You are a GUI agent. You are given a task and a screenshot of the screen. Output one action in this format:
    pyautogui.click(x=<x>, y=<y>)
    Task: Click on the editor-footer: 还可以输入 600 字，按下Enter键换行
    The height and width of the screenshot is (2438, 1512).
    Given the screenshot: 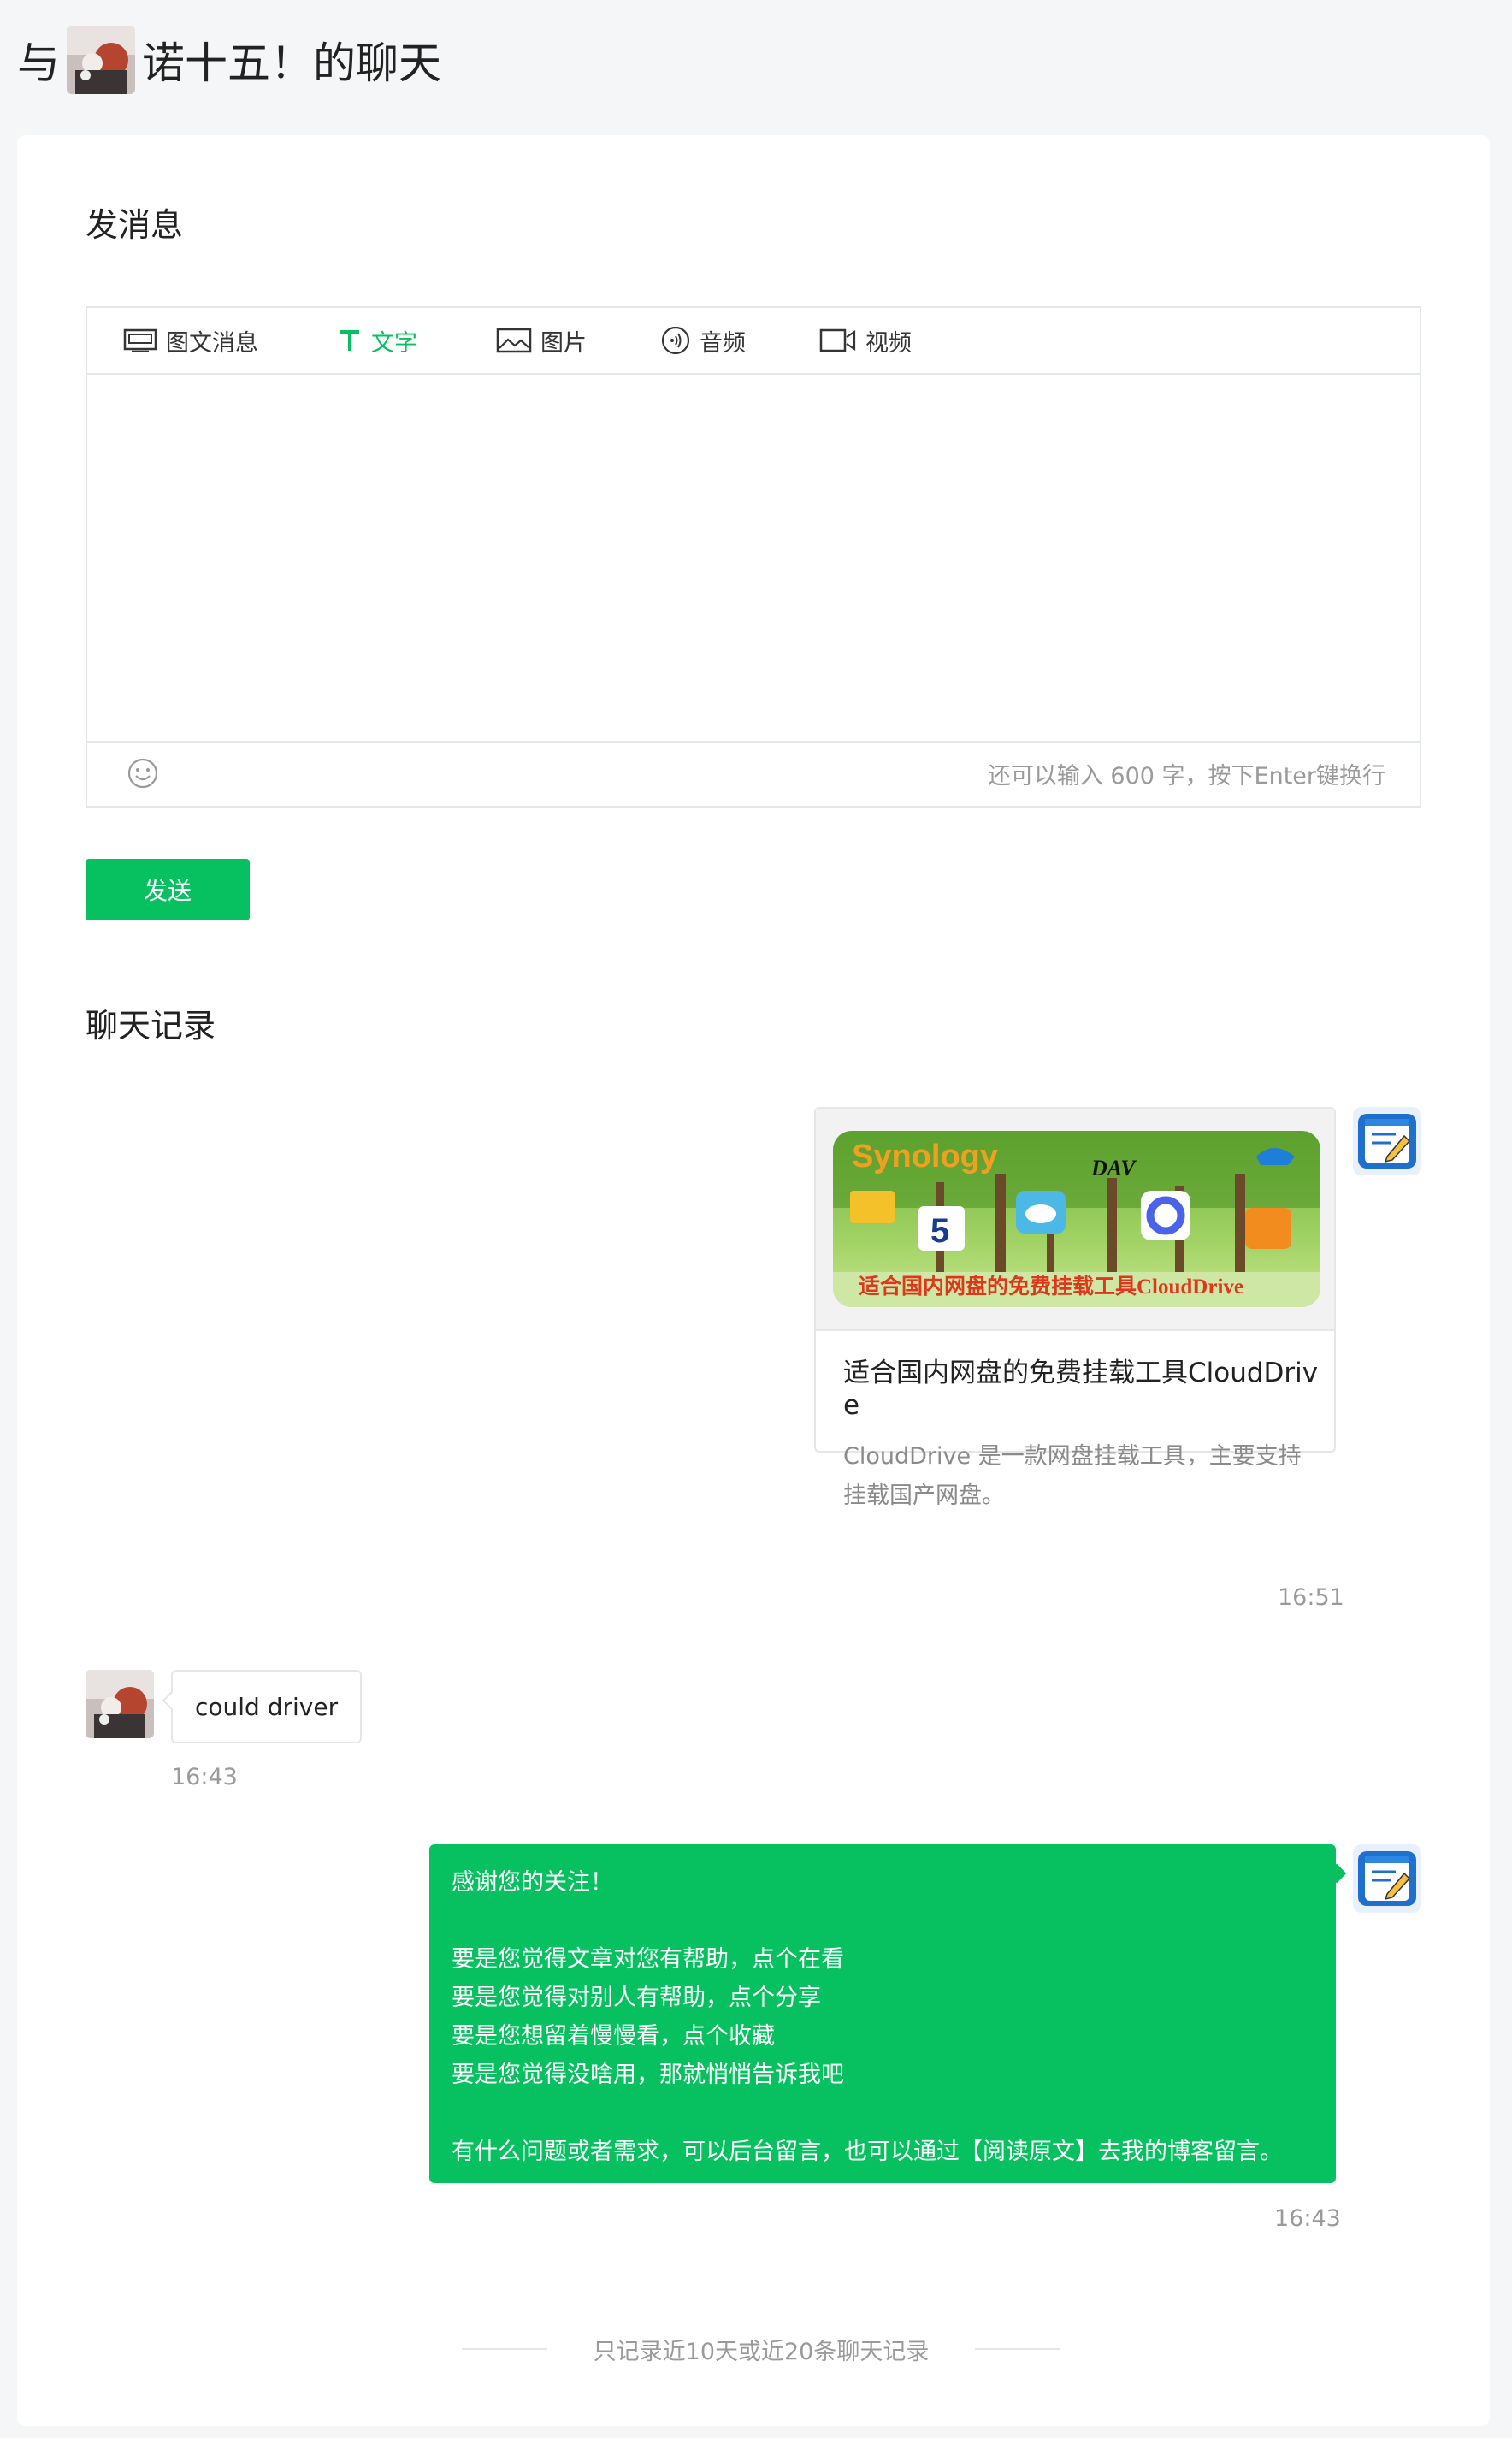 What is the action you would take?
    pyautogui.click(x=753, y=772)
    